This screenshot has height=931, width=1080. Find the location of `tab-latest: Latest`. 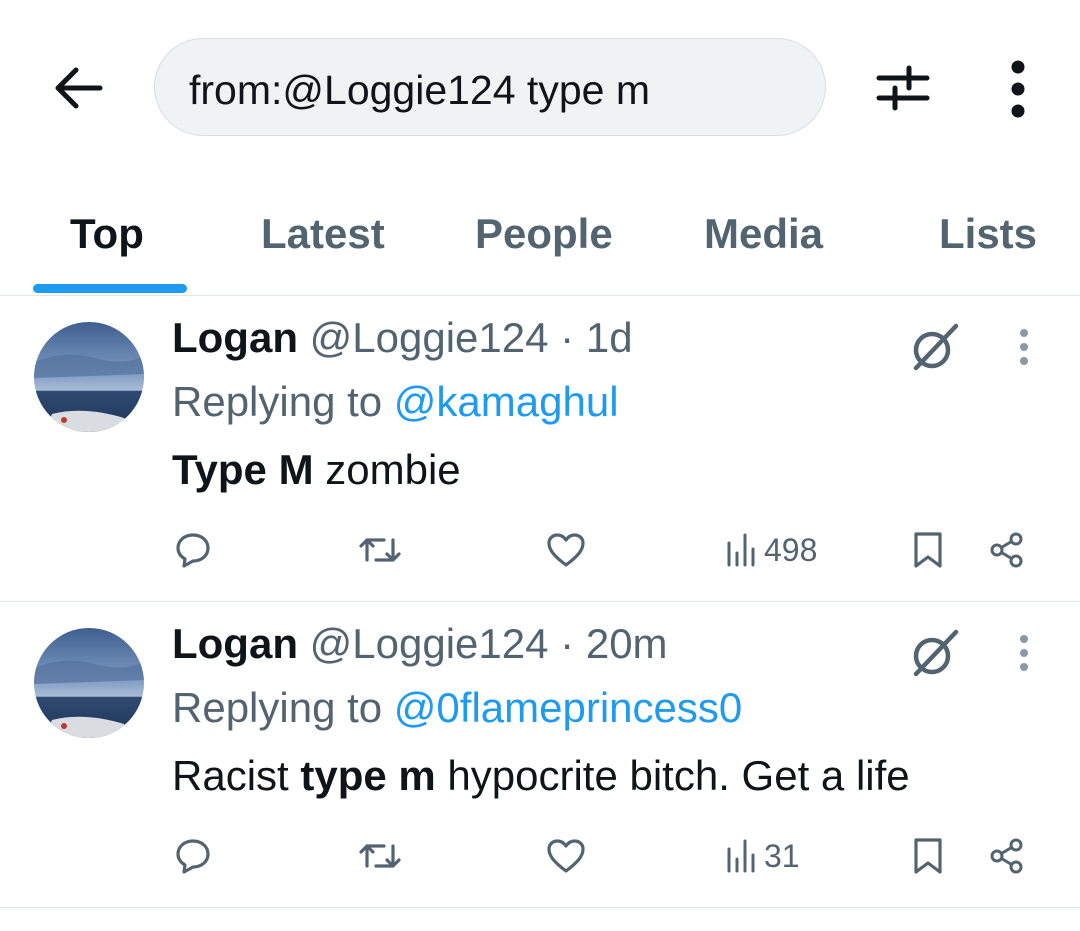

tab-latest: Latest is located at coordinates (323, 234).